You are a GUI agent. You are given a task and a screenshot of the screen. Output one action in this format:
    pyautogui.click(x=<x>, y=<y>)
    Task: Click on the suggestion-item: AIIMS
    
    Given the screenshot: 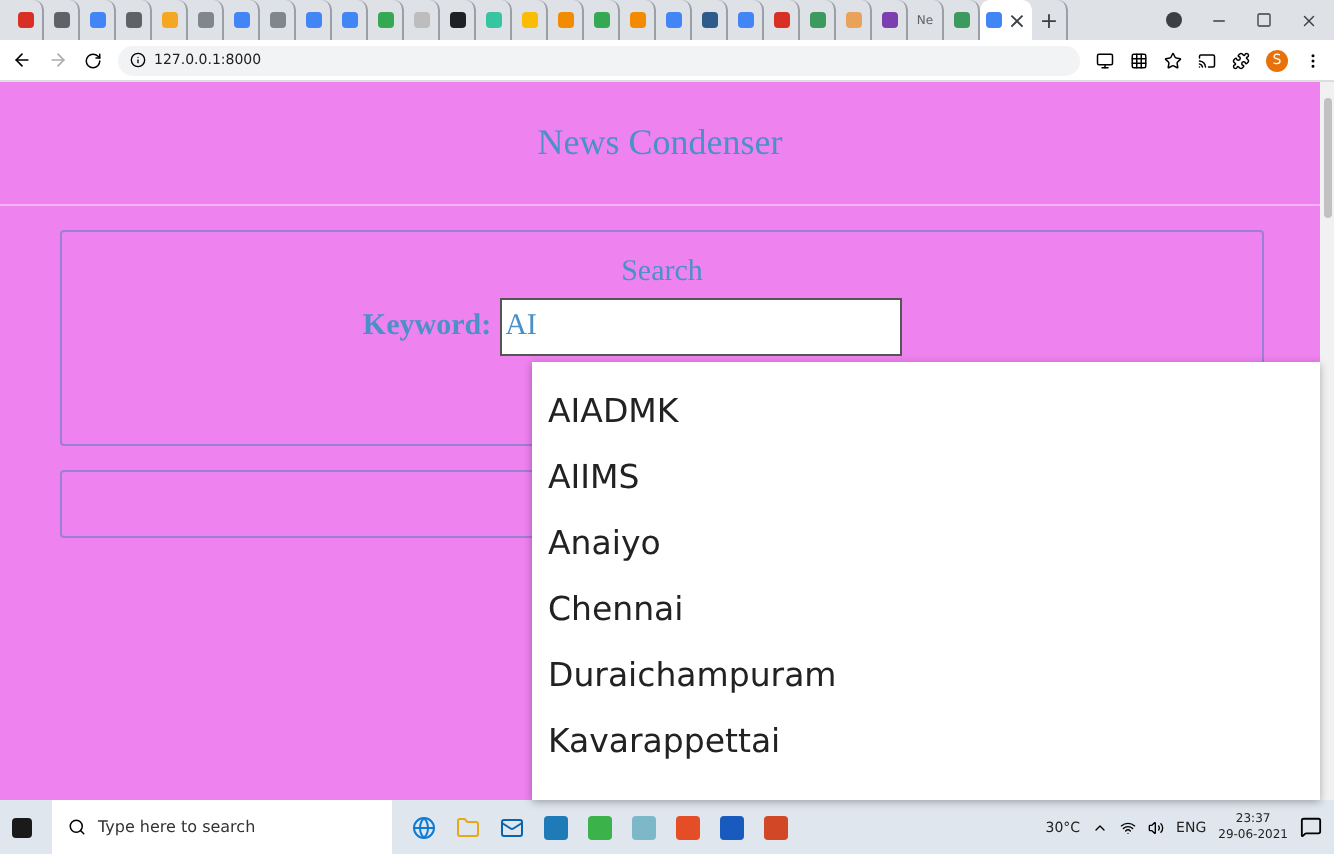 What is the action you would take?
    pyautogui.click(x=926, y=477)
    